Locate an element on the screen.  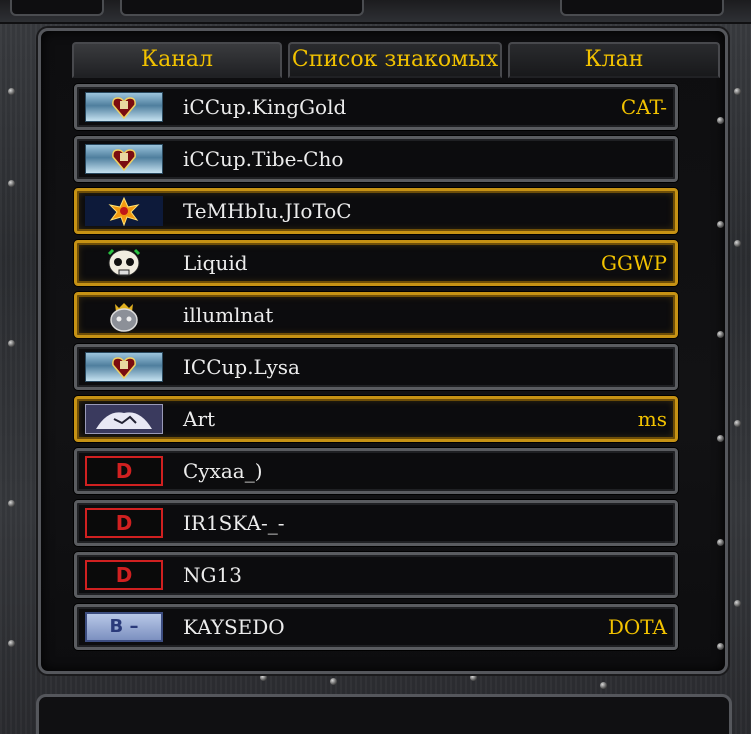
user-row: iCCup.Tibe-Cho is located at coordinates (376, 159).